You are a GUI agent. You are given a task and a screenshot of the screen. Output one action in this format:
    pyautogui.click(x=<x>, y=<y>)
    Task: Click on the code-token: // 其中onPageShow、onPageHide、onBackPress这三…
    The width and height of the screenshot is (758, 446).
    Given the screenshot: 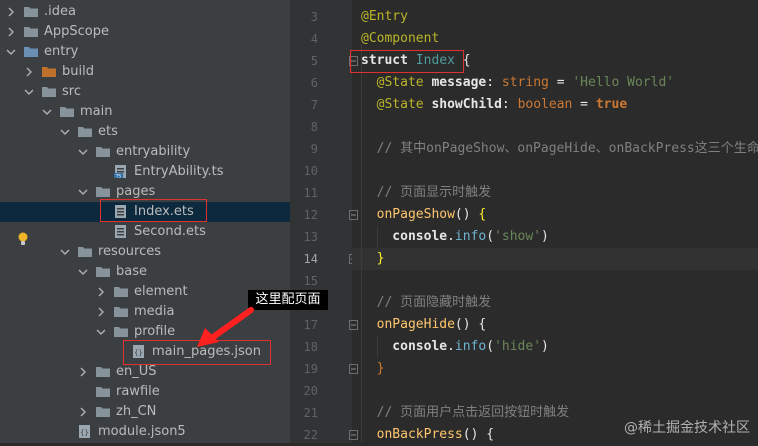 What is the action you would take?
    pyautogui.click(x=559, y=148)
    